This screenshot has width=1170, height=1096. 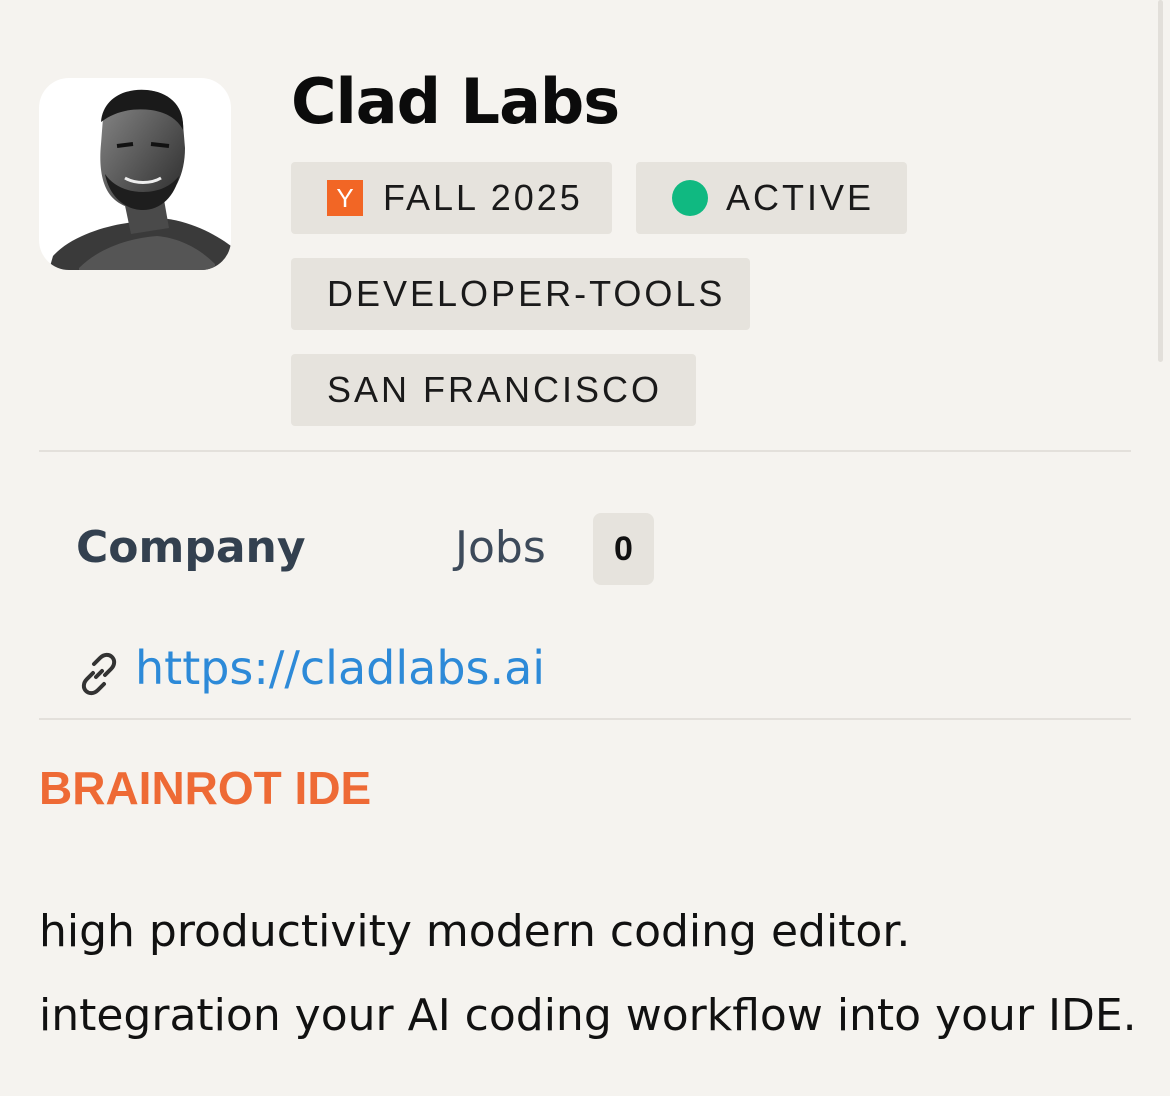 I want to click on status-label: ACTIVE, so click(x=800, y=197).